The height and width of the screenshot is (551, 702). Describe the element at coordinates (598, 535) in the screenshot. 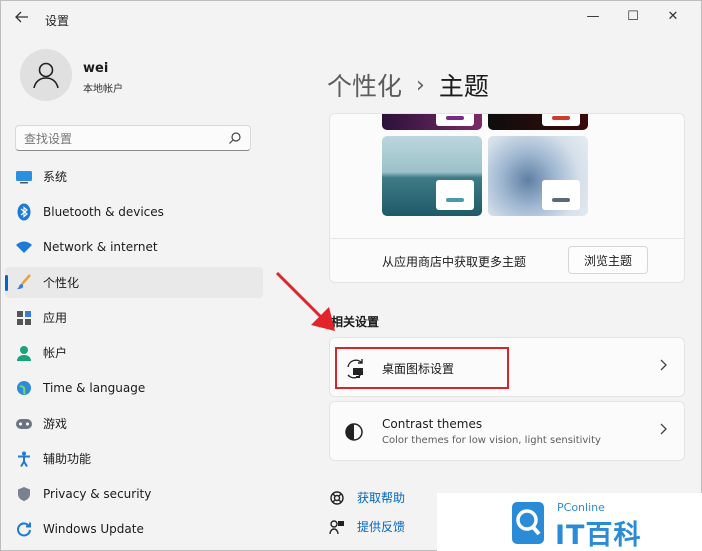

I see `watermark-text: IT百科` at that location.